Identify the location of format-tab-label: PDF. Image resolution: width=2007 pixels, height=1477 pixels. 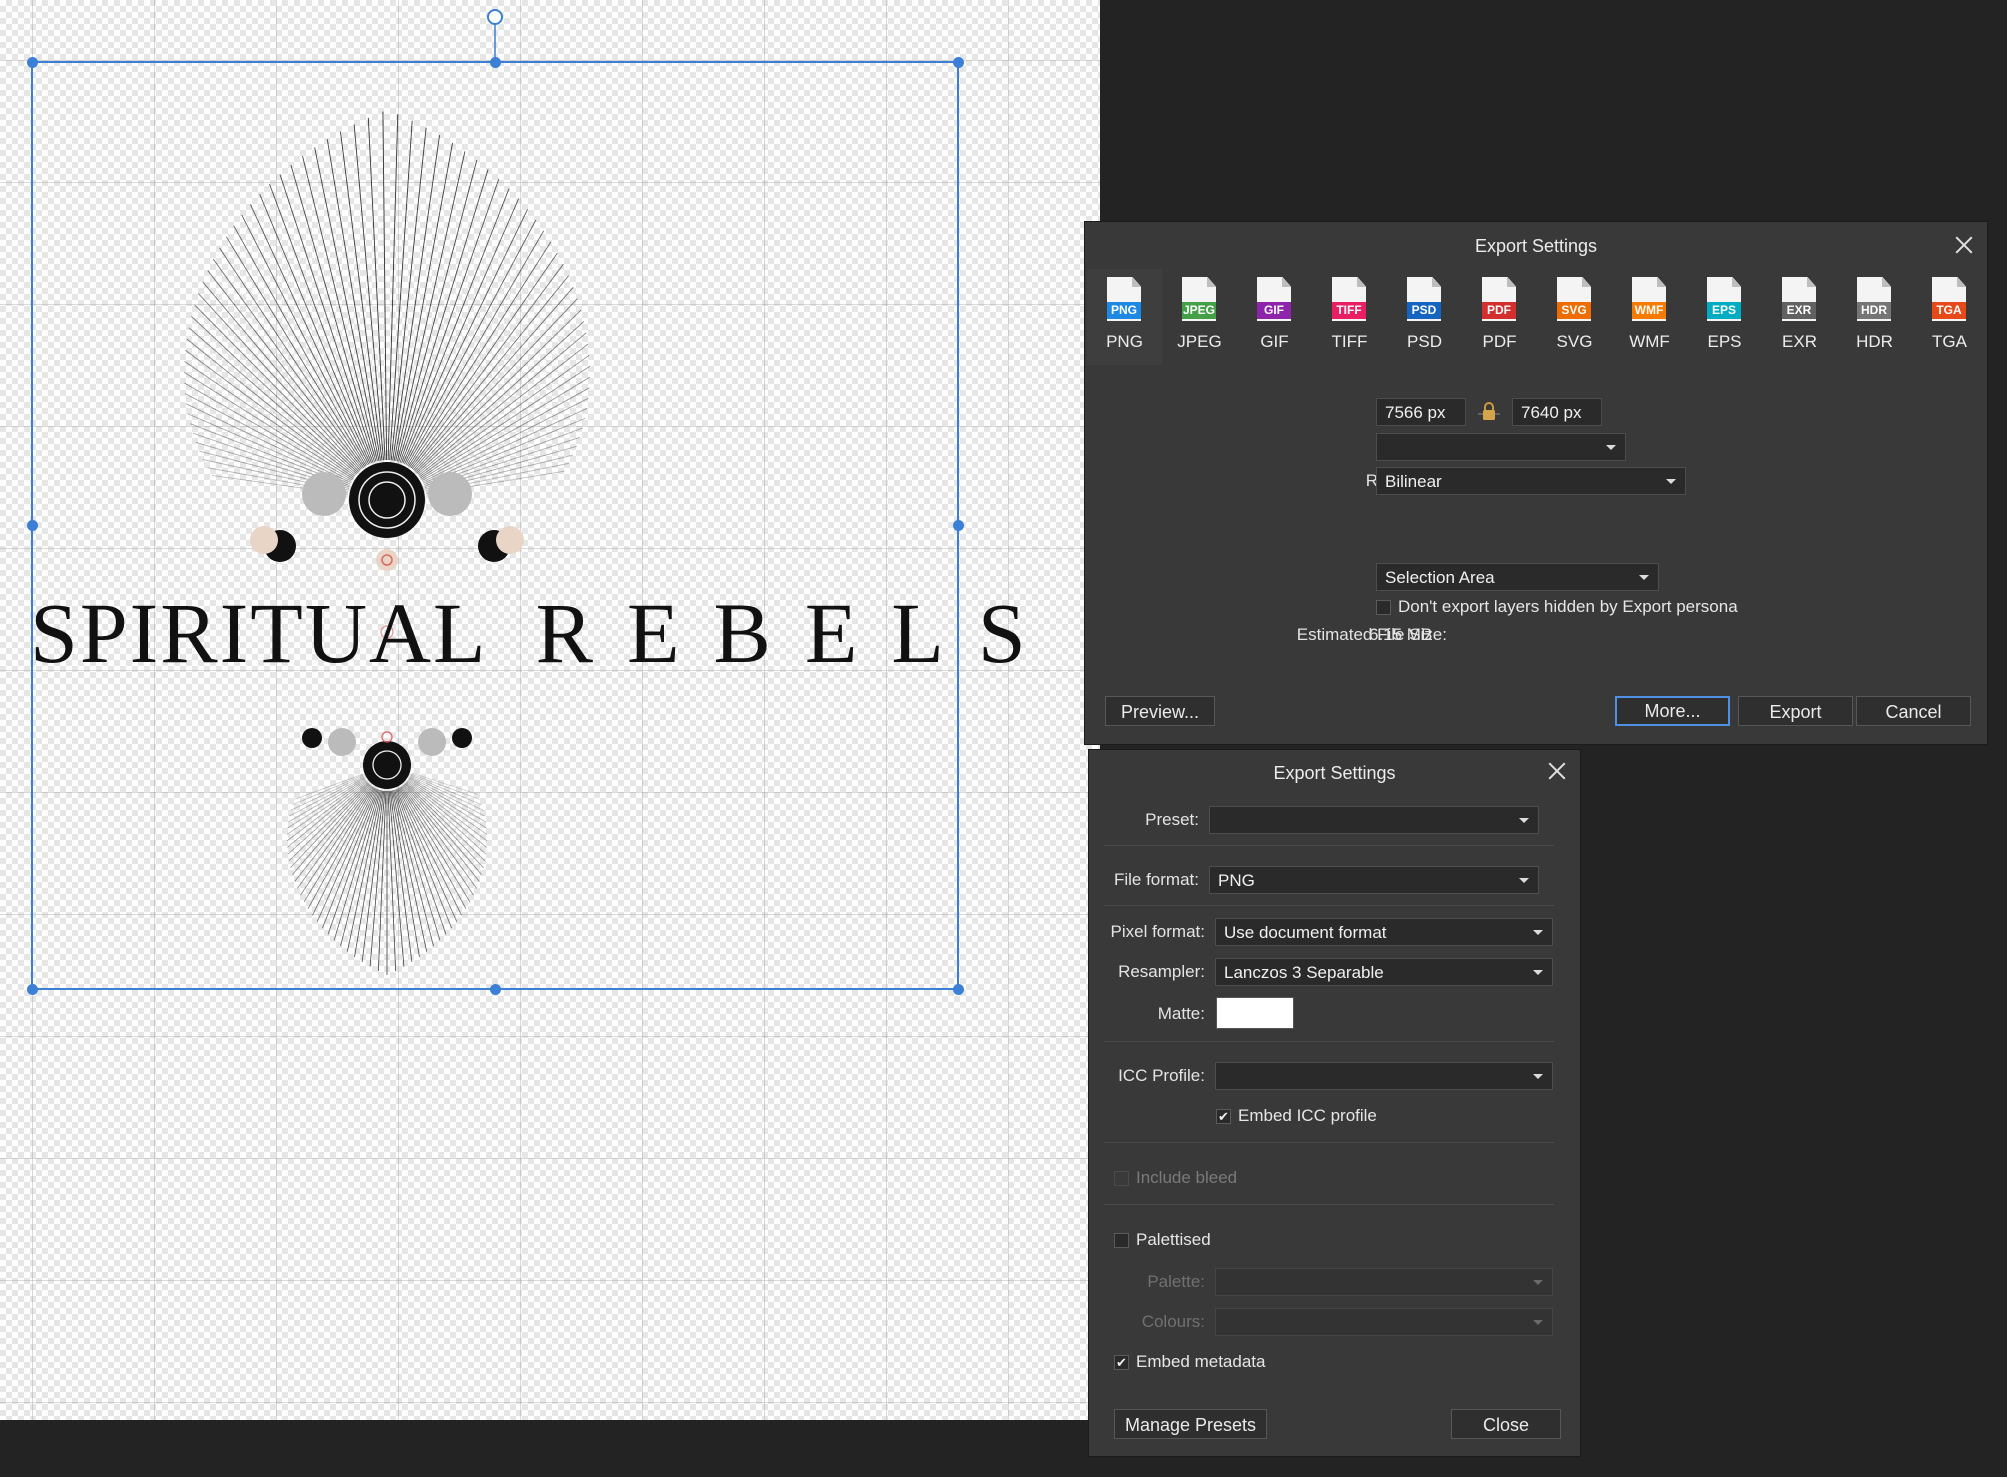
(1499, 341).